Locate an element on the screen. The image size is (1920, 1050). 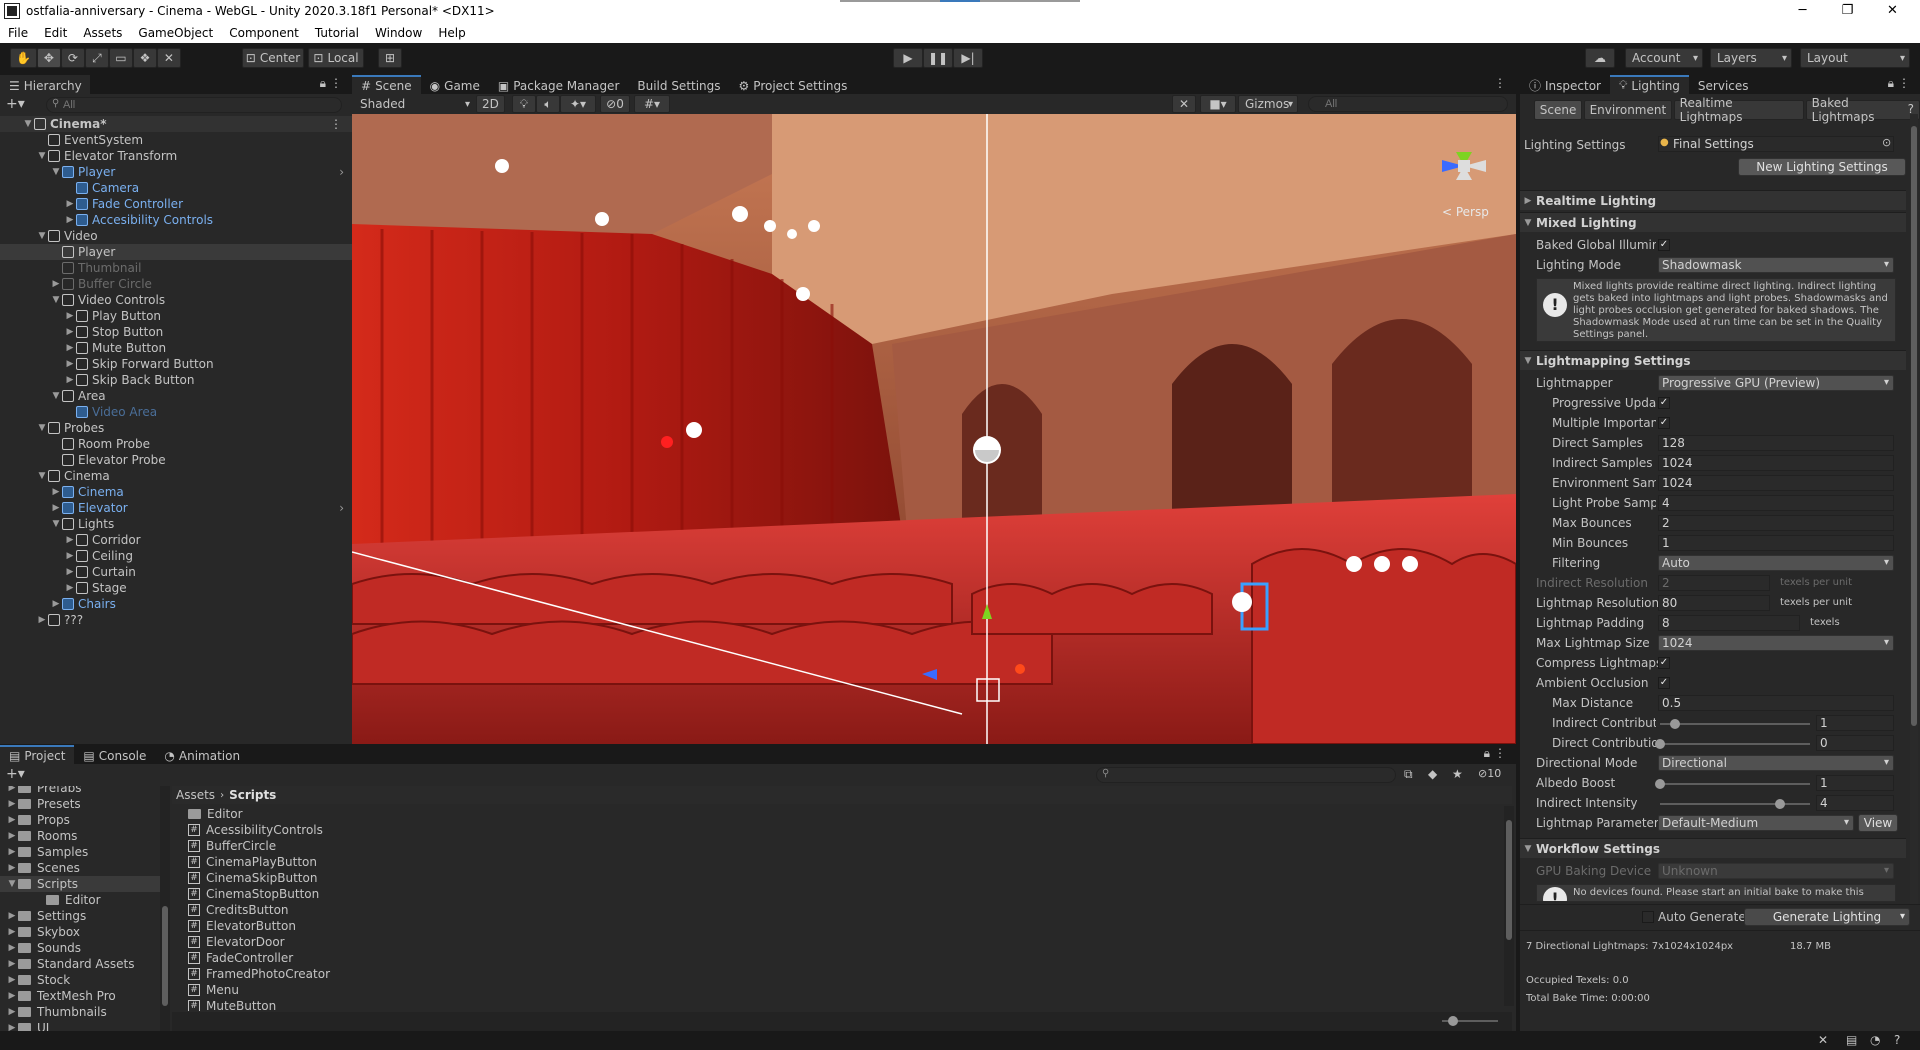
indirect-contribution-slider is located at coordinates (1735, 724).